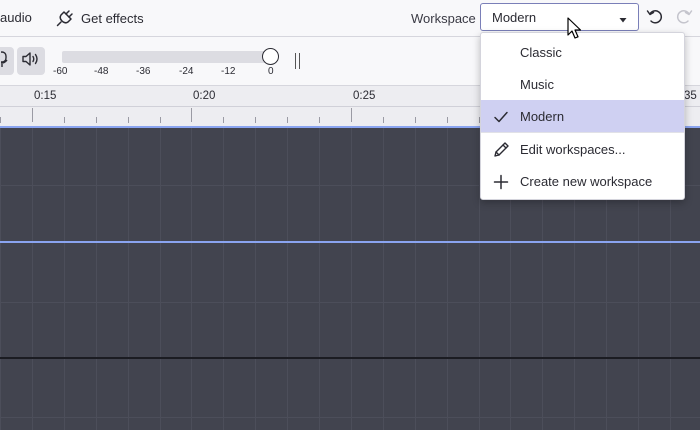 The image size is (700, 430). What do you see at coordinates (501, 150) in the screenshot?
I see `pencil-icon` at bounding box center [501, 150].